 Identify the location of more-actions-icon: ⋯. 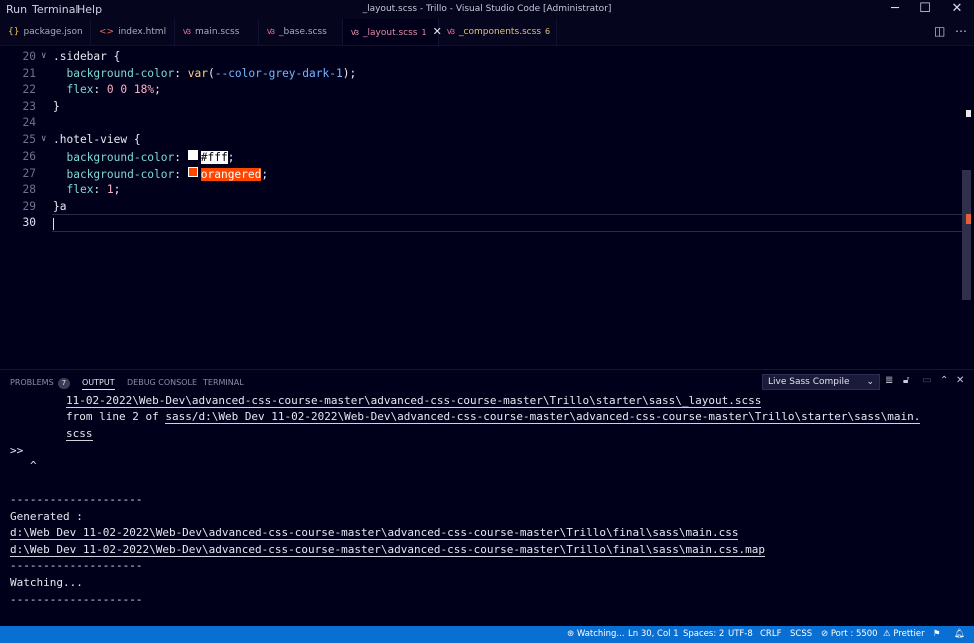
(961, 31).